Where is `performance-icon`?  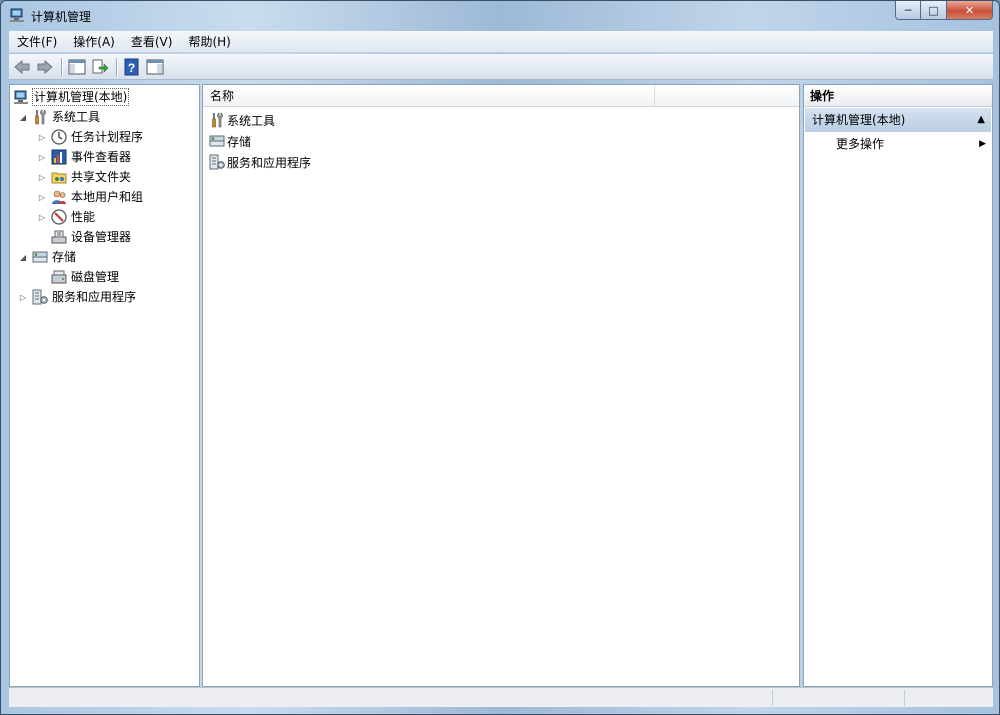 performance-icon is located at coordinates (59, 217).